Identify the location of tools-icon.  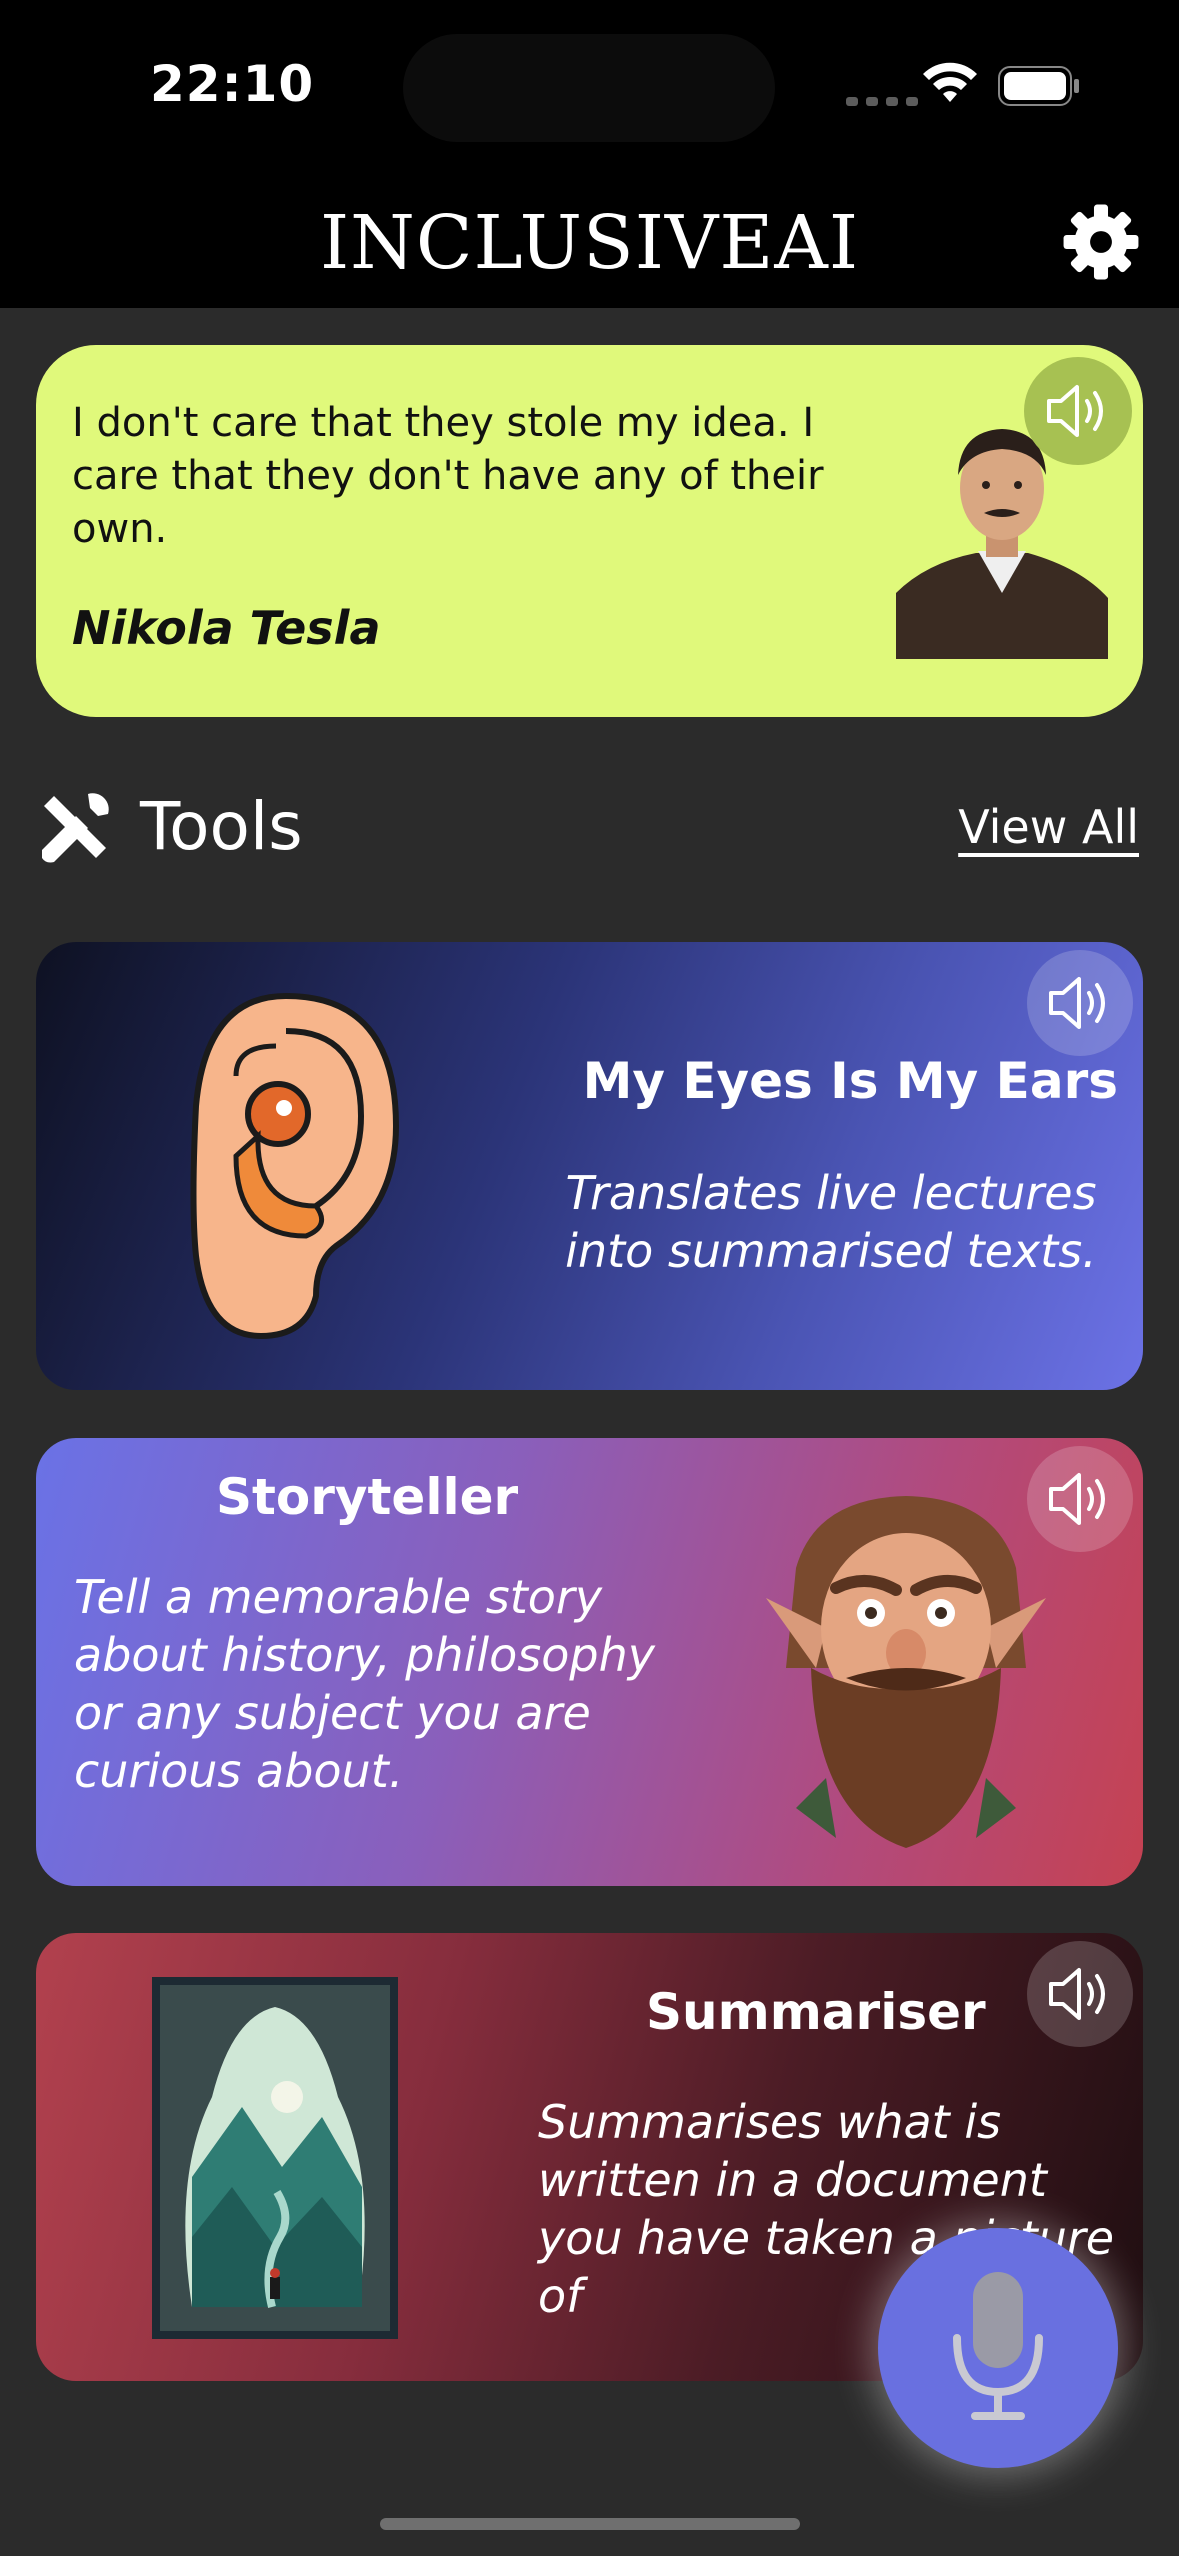
(75, 828).